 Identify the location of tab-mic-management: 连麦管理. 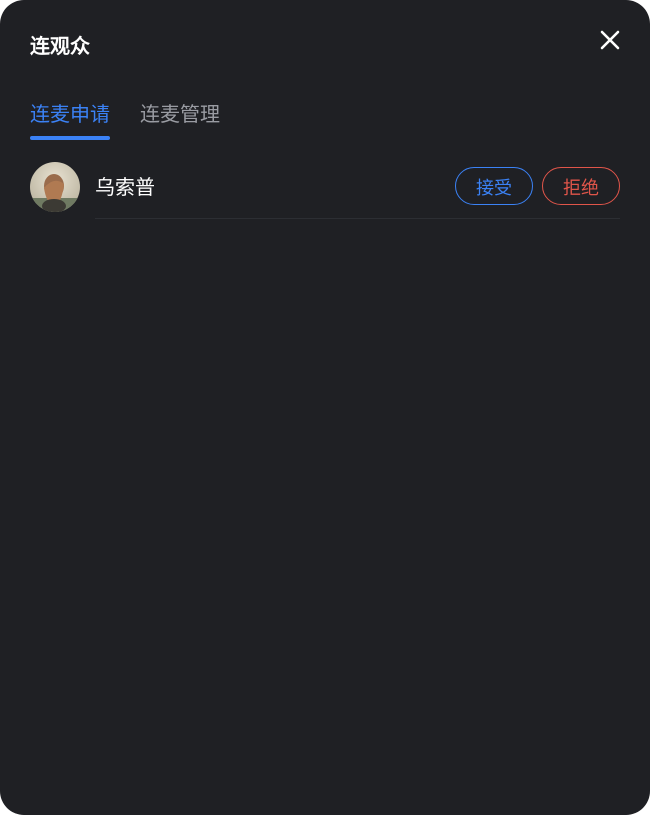
(180, 120).